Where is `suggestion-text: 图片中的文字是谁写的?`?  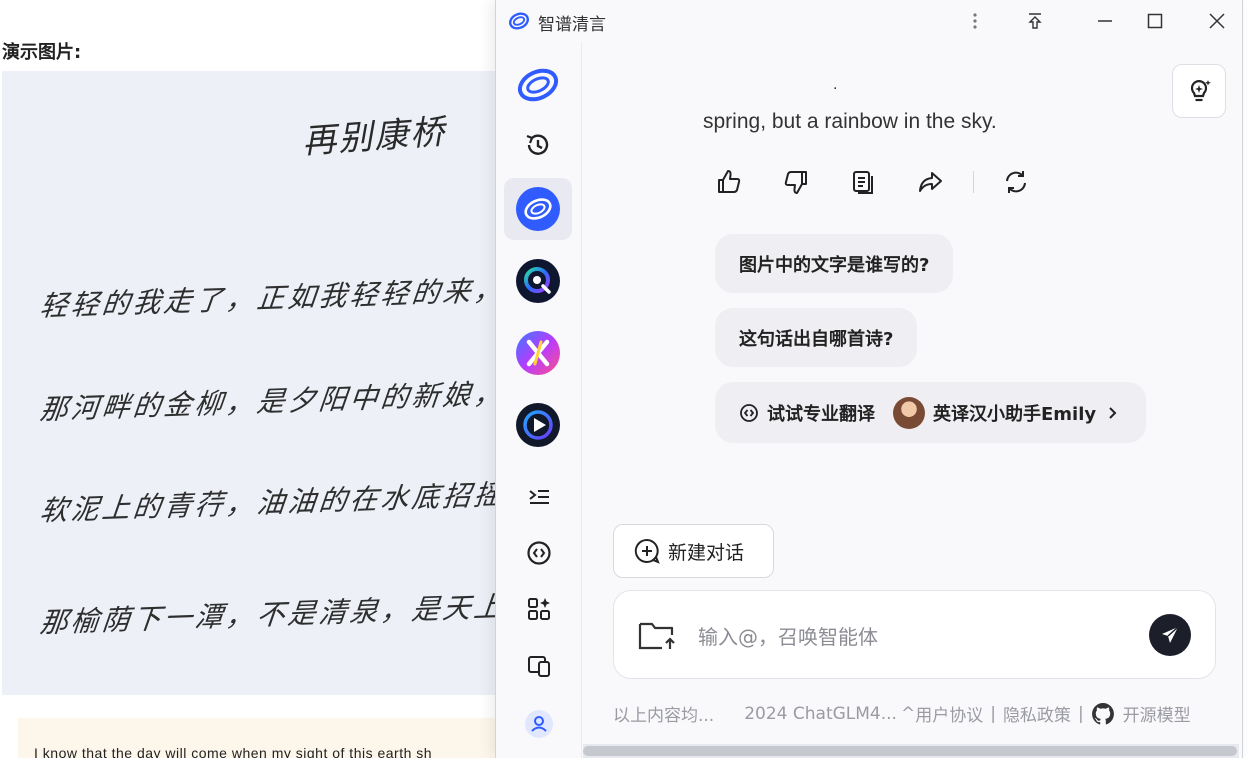
suggestion-text: 图片中的文字是谁写的? is located at coordinates (834, 265).